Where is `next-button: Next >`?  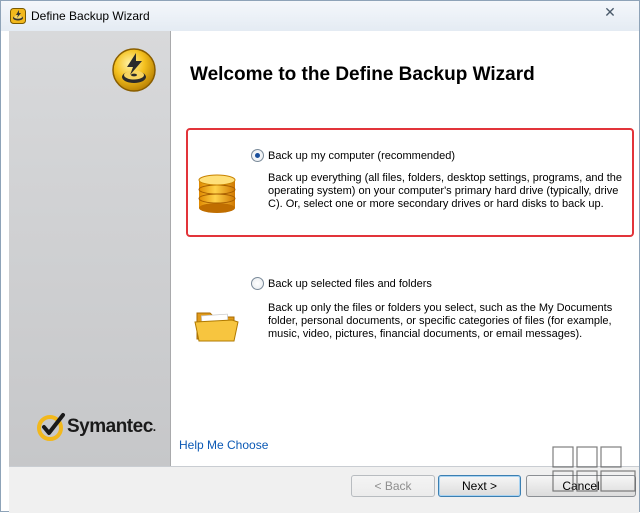
next-button: Next > is located at coordinates (479, 486).